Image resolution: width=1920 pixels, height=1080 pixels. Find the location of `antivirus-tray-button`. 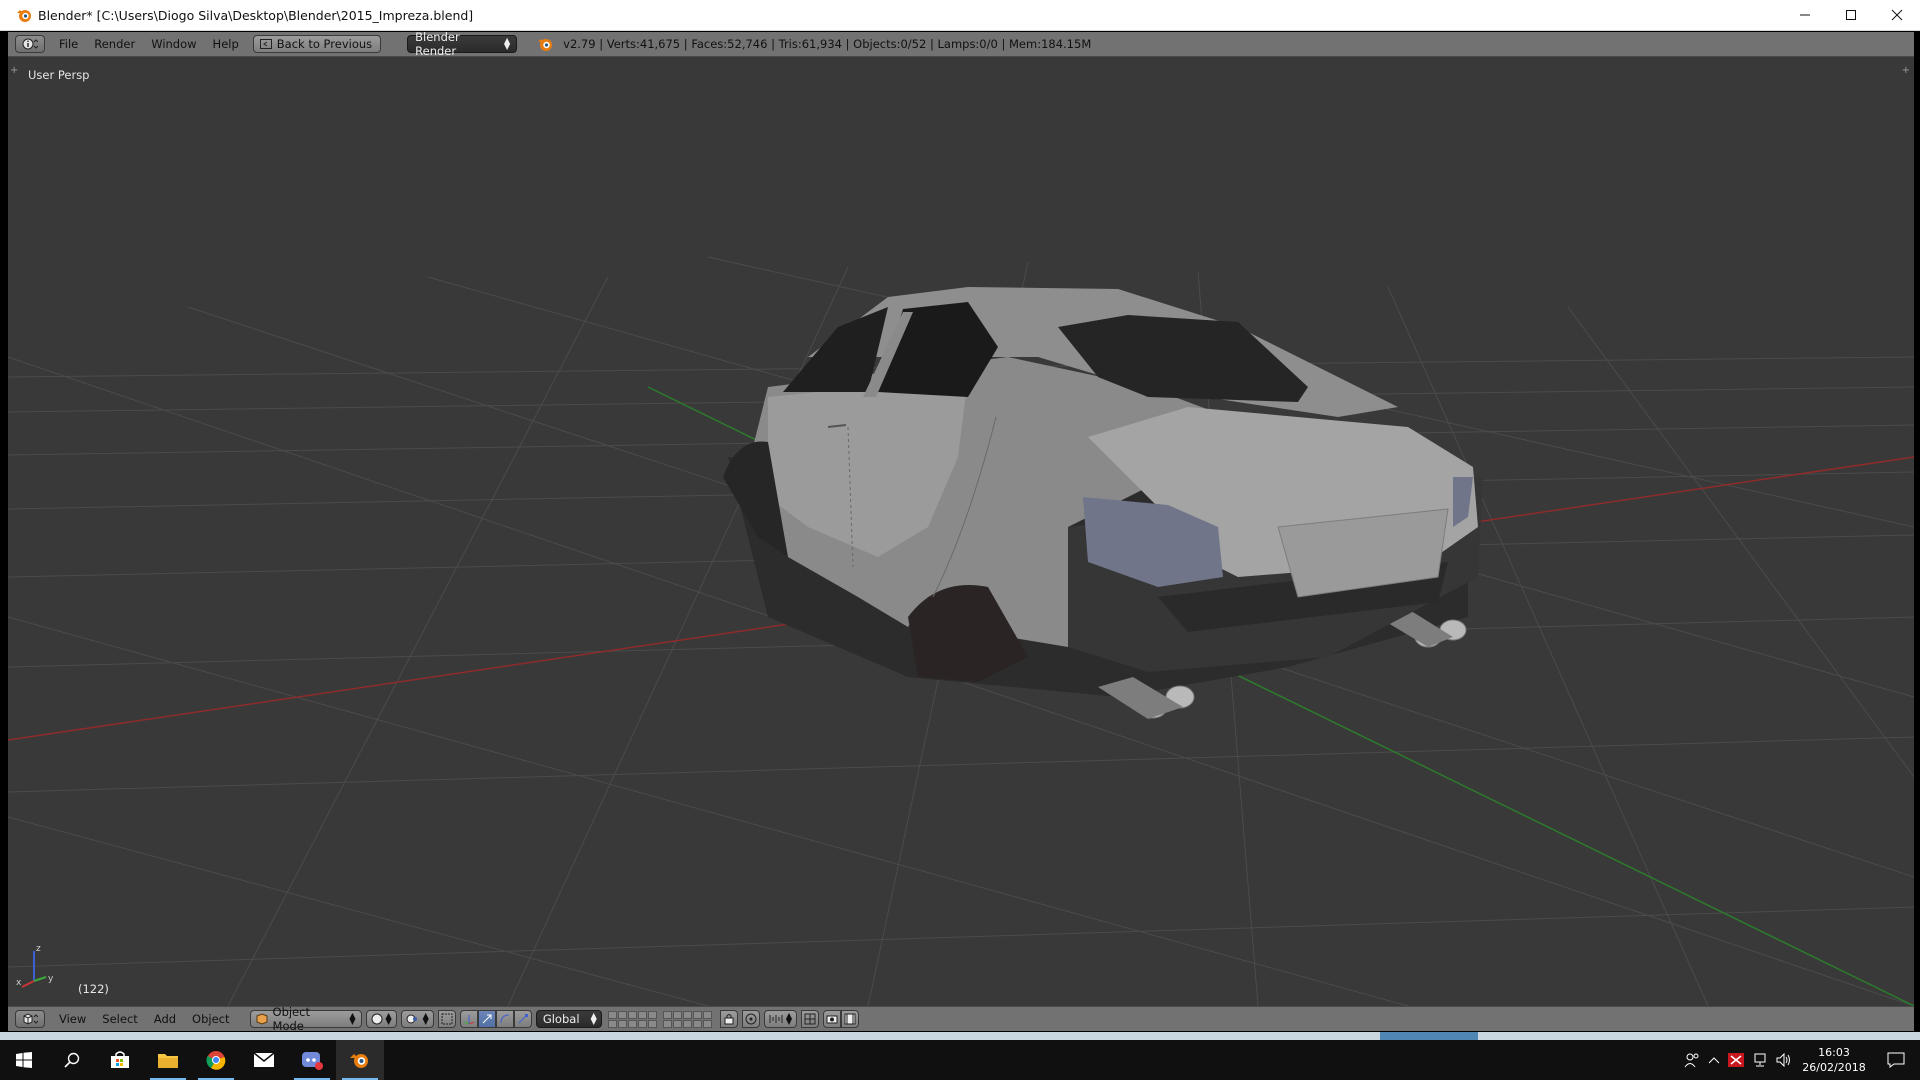

antivirus-tray-button is located at coordinates (1736, 1060).